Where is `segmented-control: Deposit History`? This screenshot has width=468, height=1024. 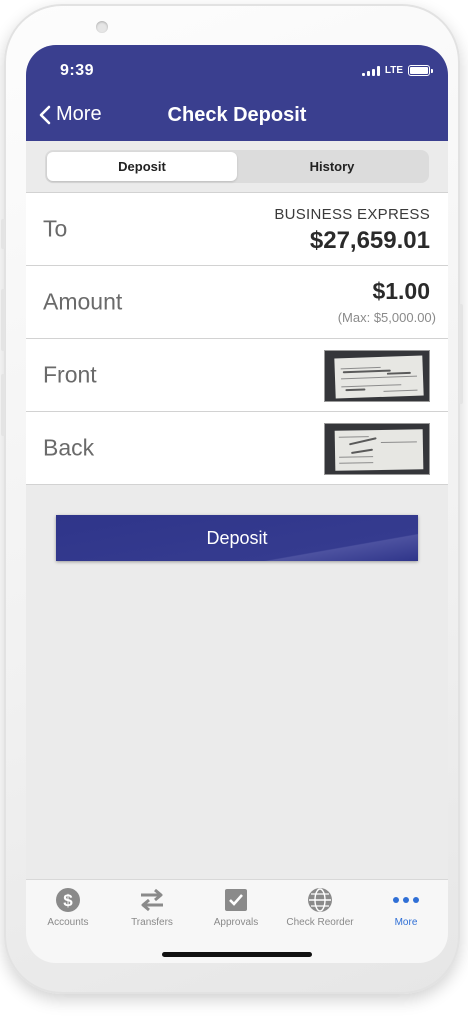
segmented-control: Deposit History is located at coordinates (237, 166).